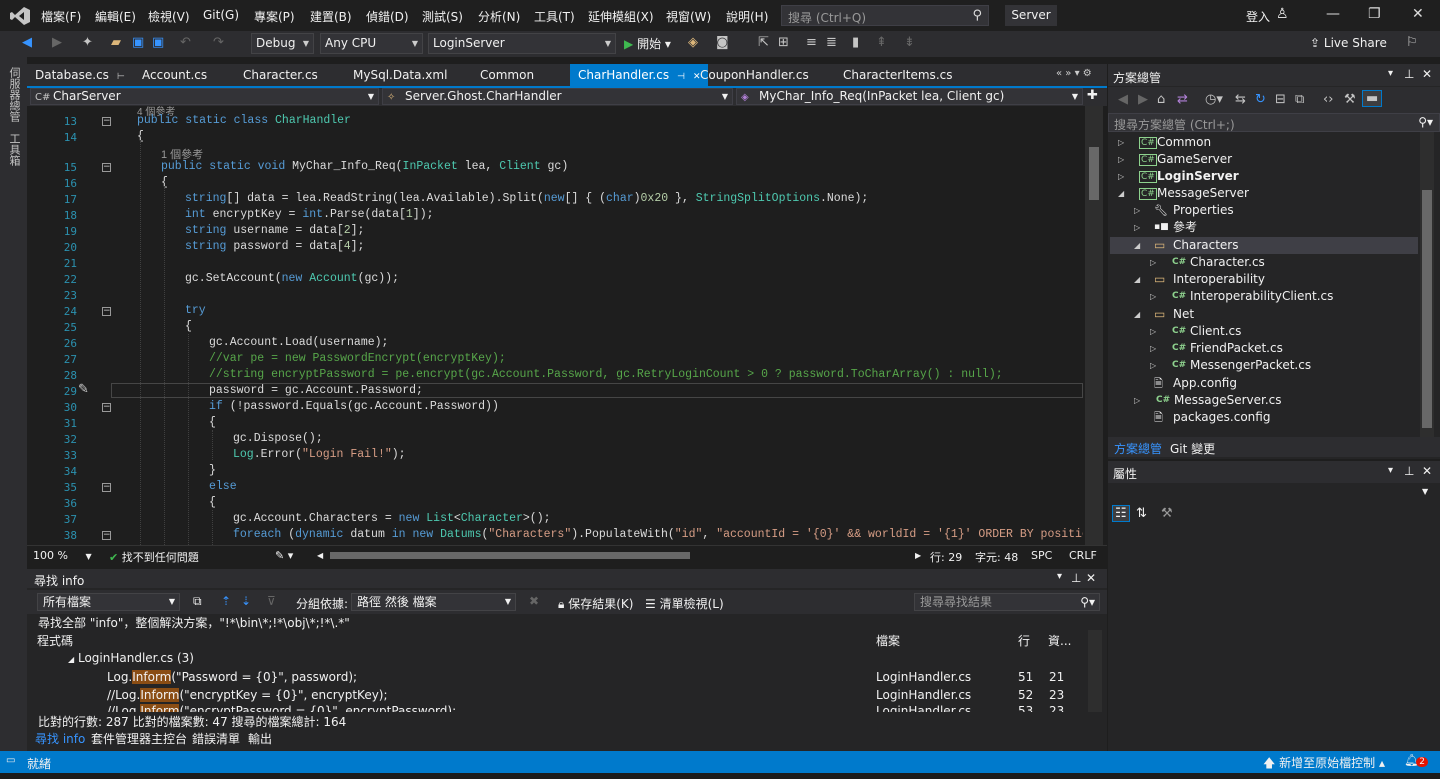  Describe the element at coordinates (534, 601) in the screenshot. I see `clear-results-icon: ✖` at that location.